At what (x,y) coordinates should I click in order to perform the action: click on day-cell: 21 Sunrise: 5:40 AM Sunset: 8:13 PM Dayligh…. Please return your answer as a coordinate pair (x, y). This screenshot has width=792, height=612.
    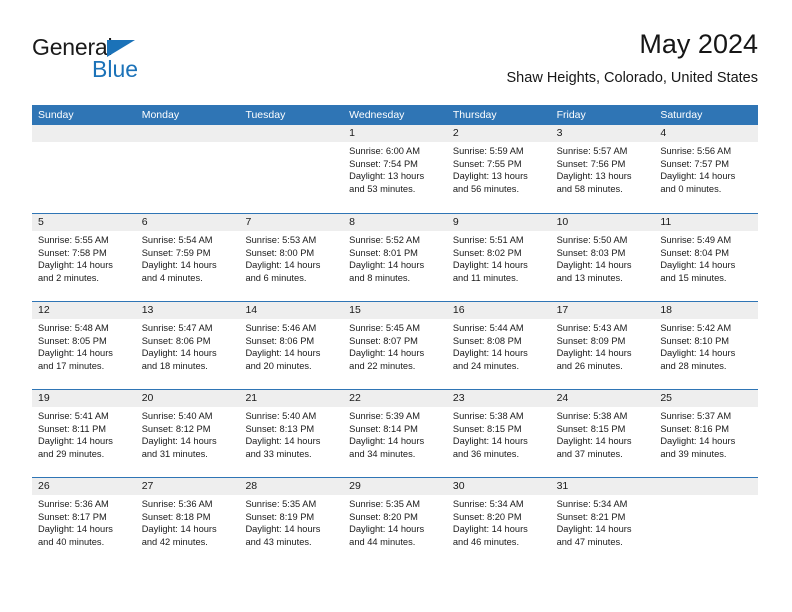
    Looking at the image, I should click on (291, 433).